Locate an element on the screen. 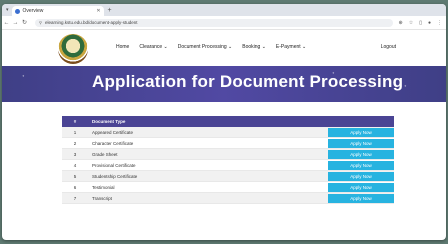 The width and height of the screenshot is (448, 244). table-row: 3 Grade Sheet Apply Now is located at coordinates (228, 154).